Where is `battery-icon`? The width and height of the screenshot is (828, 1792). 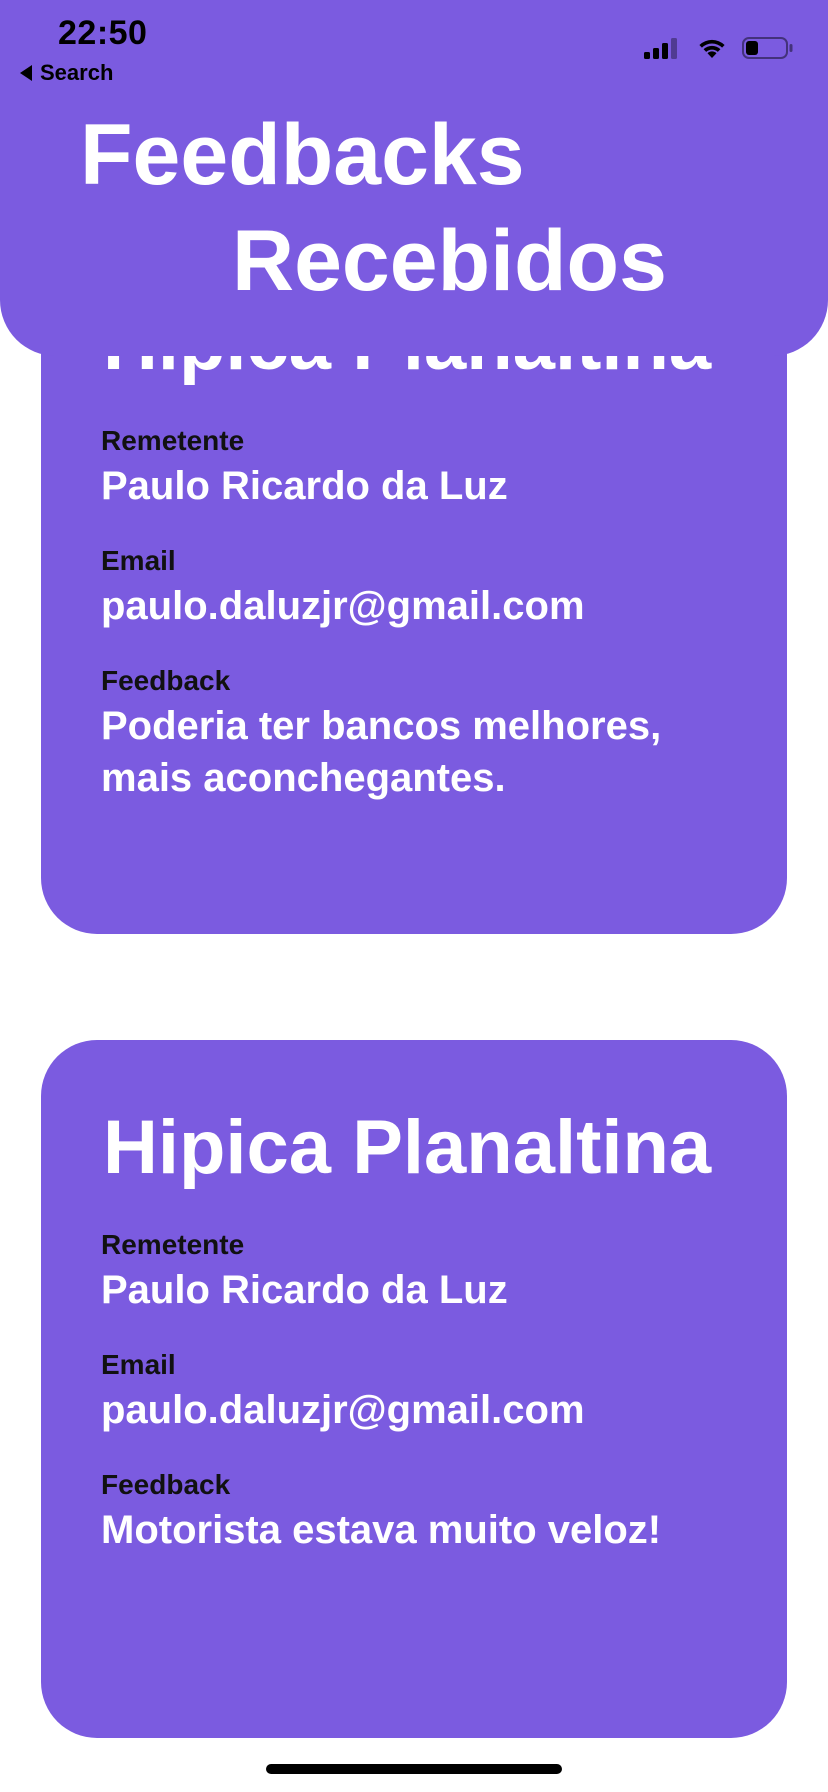
battery-icon is located at coordinates (768, 50).